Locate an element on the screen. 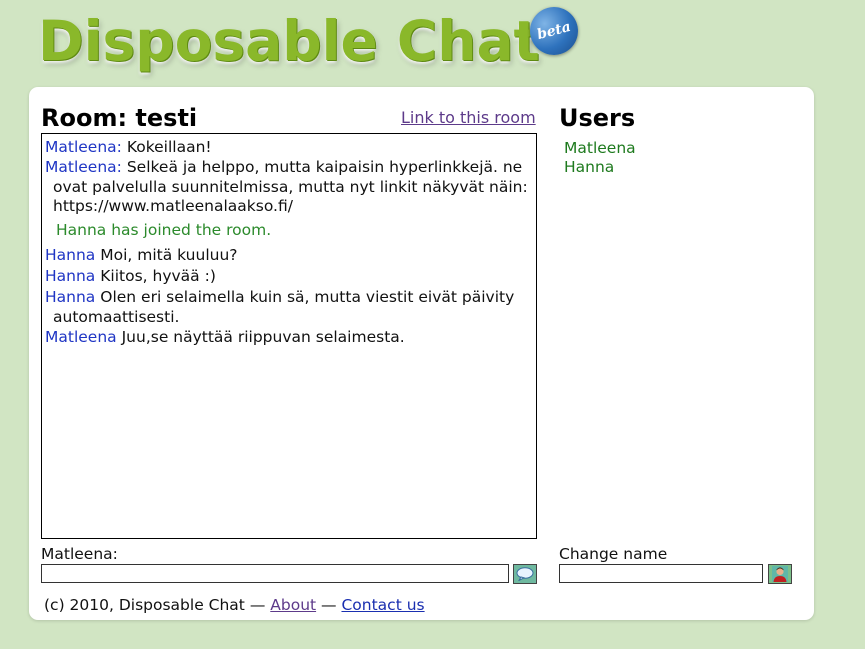 The width and height of the screenshot is (865, 649). message-text: Juu,se näyttää riippuvan selaimesta. is located at coordinates (263, 337).